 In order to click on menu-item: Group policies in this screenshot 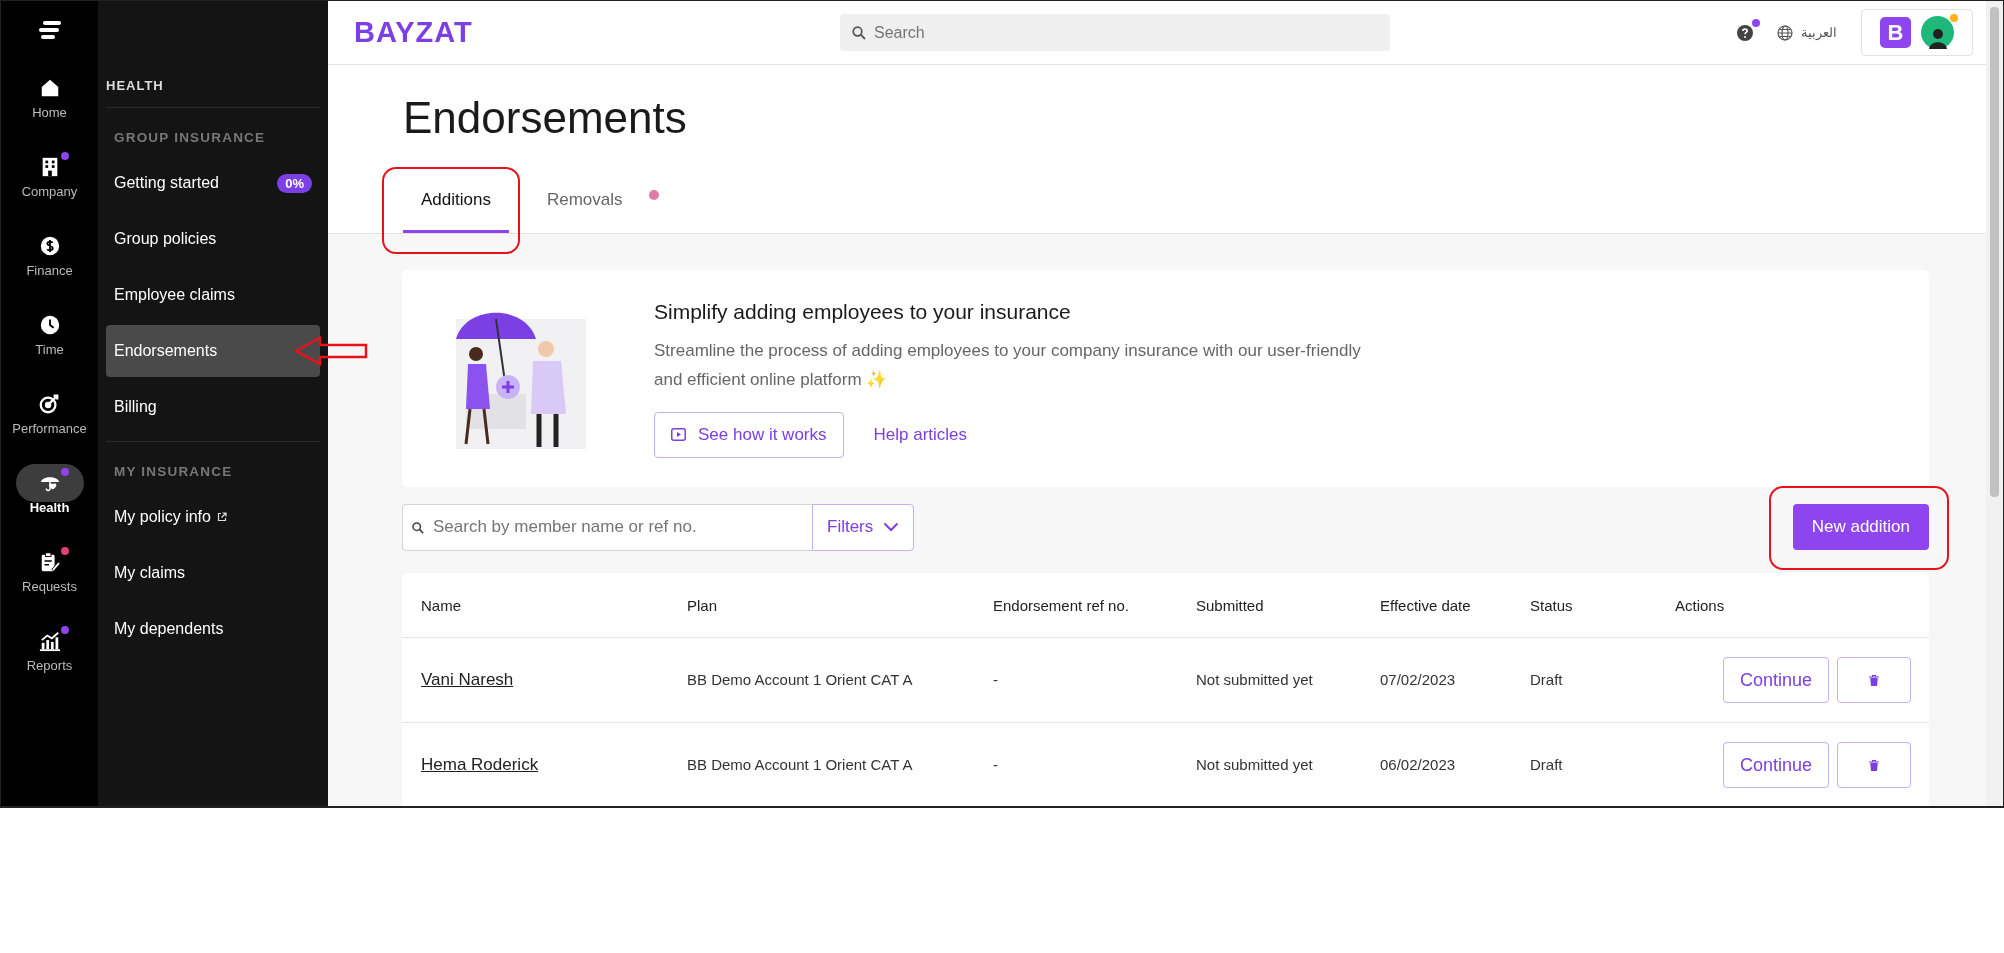, I will do `click(213, 239)`.